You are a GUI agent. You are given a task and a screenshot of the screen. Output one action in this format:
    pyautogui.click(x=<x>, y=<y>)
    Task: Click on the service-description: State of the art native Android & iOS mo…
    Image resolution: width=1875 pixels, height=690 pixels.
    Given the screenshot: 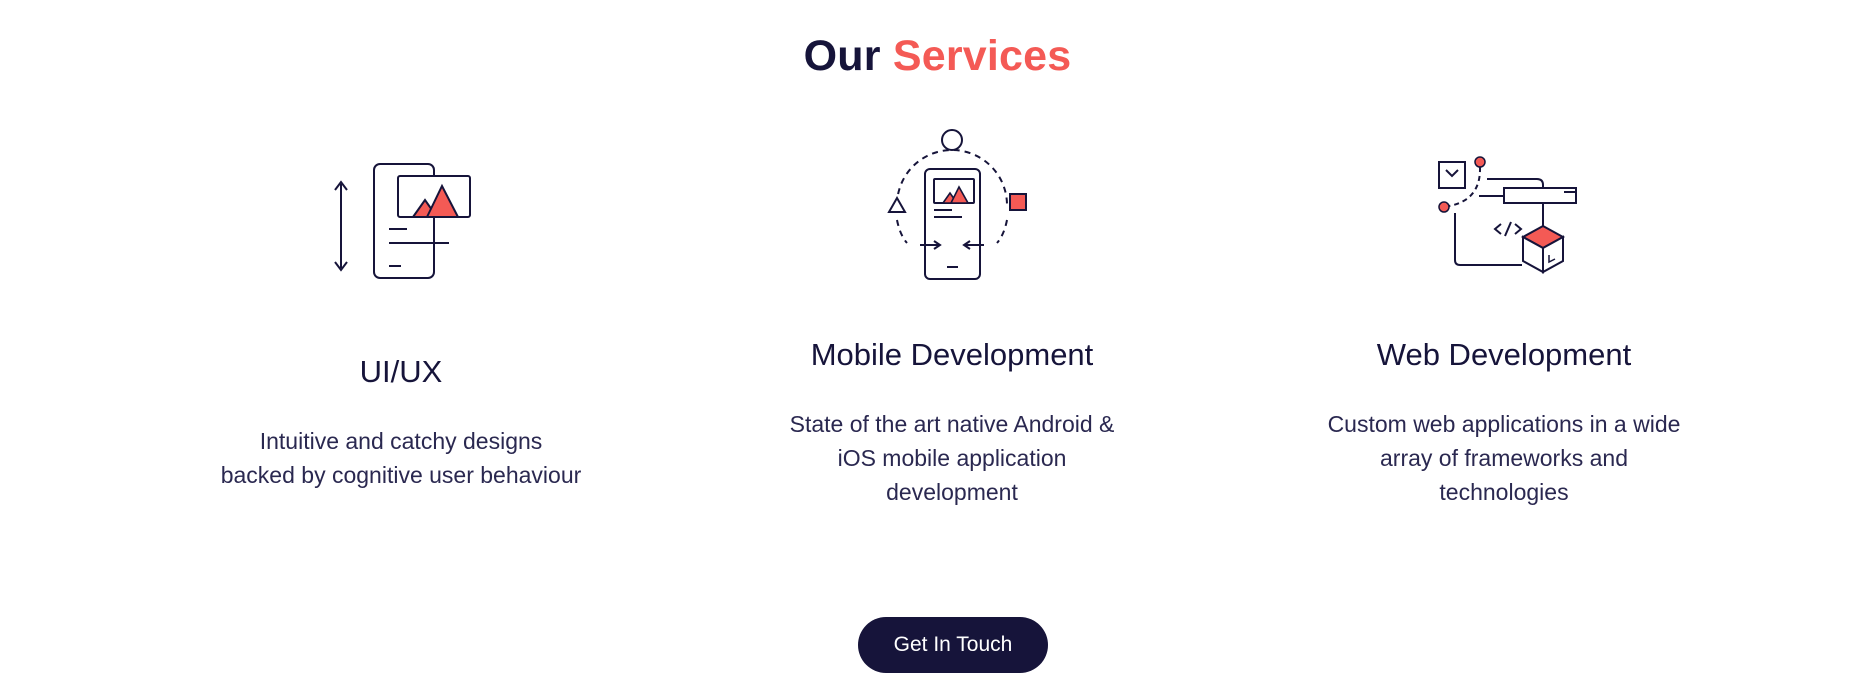 What is the action you would take?
    pyautogui.click(x=952, y=458)
    